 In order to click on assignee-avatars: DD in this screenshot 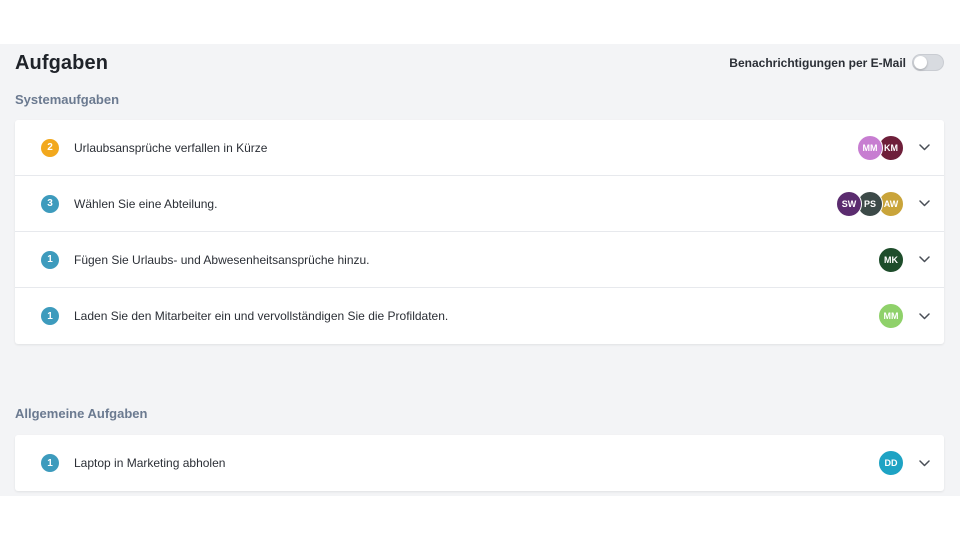, I will do `click(891, 463)`.